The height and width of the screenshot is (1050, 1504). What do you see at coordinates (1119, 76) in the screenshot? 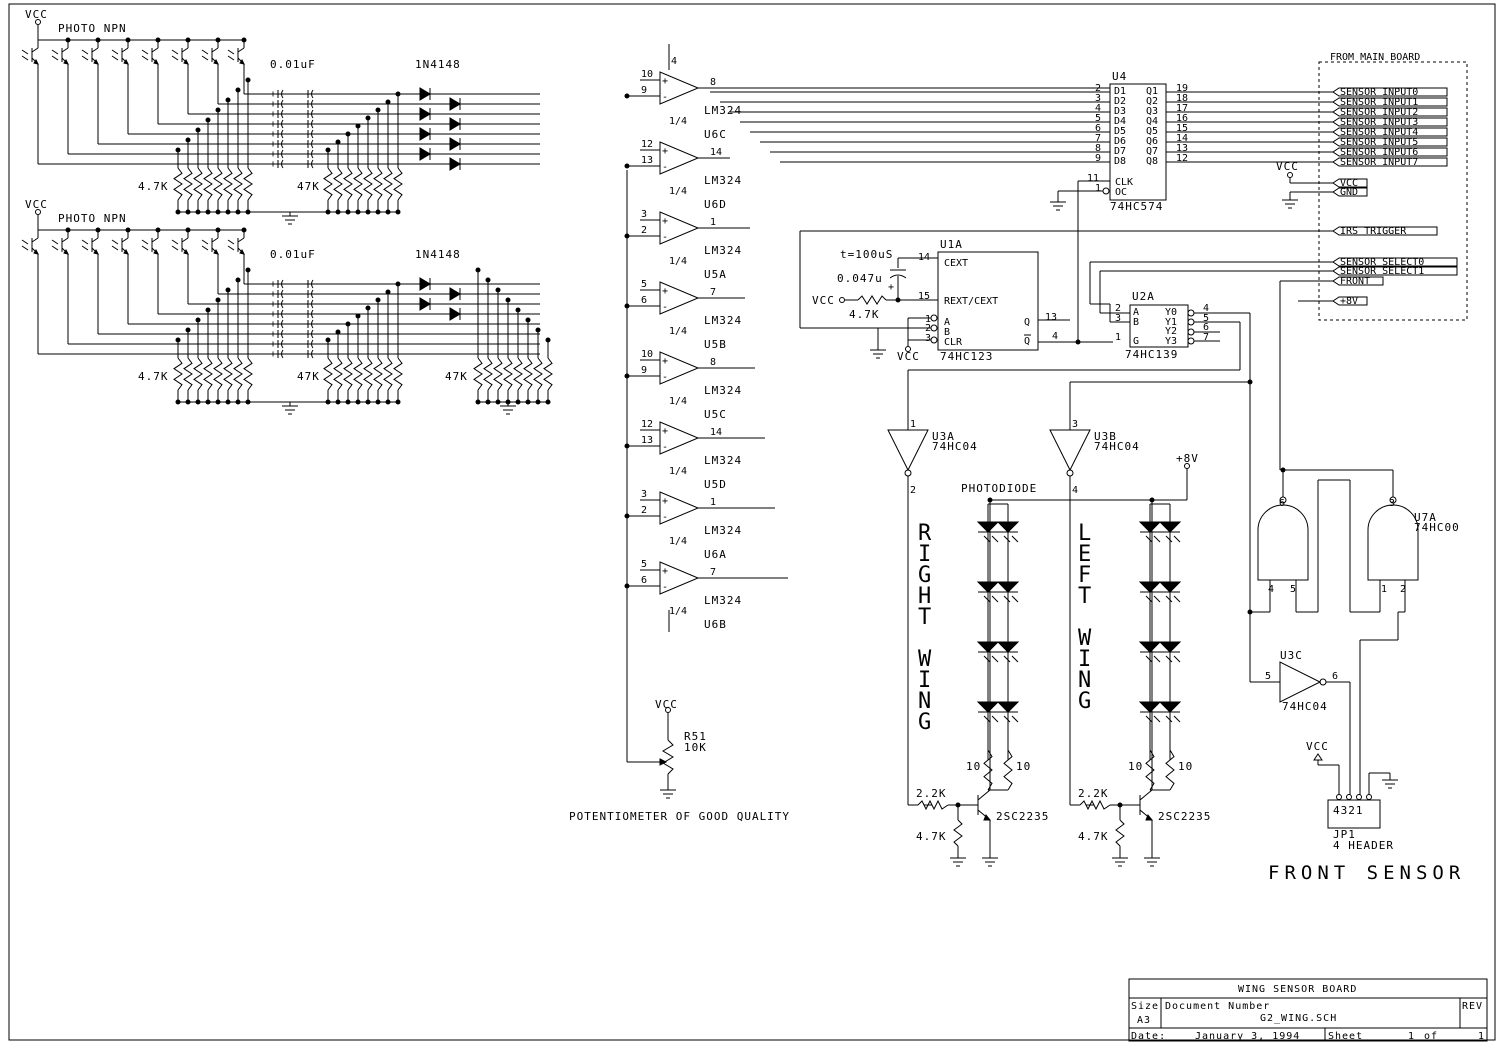
I see `u4-label: U4` at bounding box center [1119, 76].